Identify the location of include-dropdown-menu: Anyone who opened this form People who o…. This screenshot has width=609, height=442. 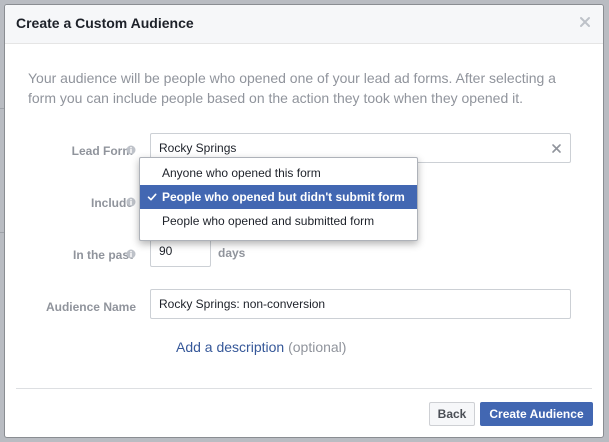
(278, 199).